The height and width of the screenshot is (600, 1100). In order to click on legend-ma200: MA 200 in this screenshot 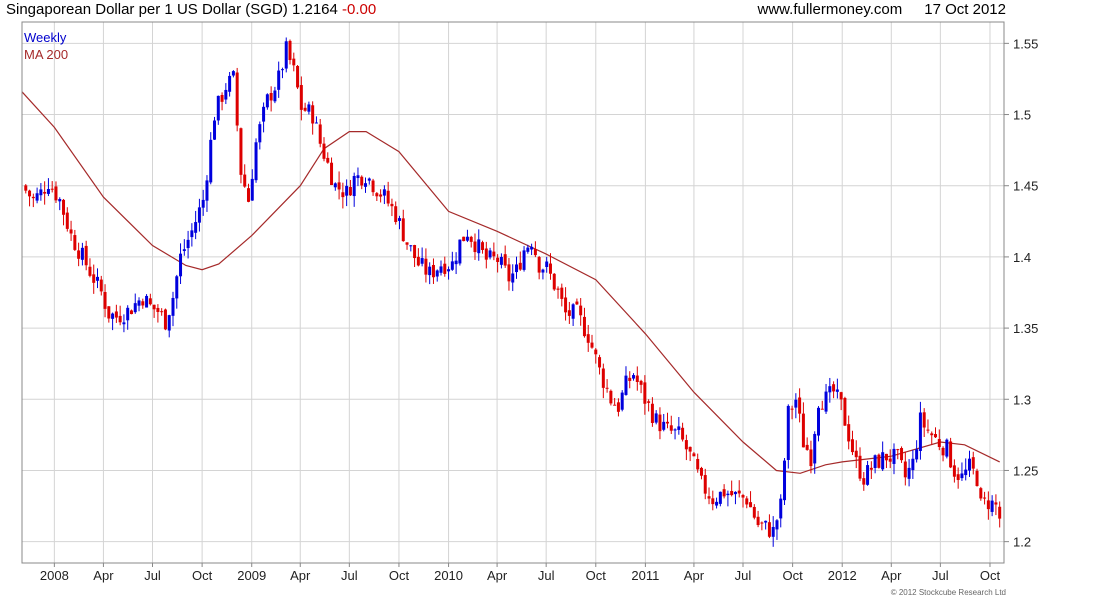, I will do `click(46, 54)`.